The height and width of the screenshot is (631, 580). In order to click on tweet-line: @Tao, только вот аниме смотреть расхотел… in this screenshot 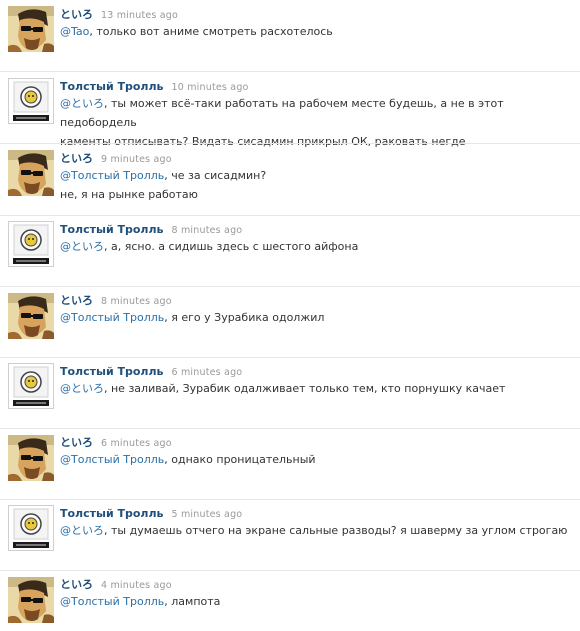, I will do `click(317, 31)`.